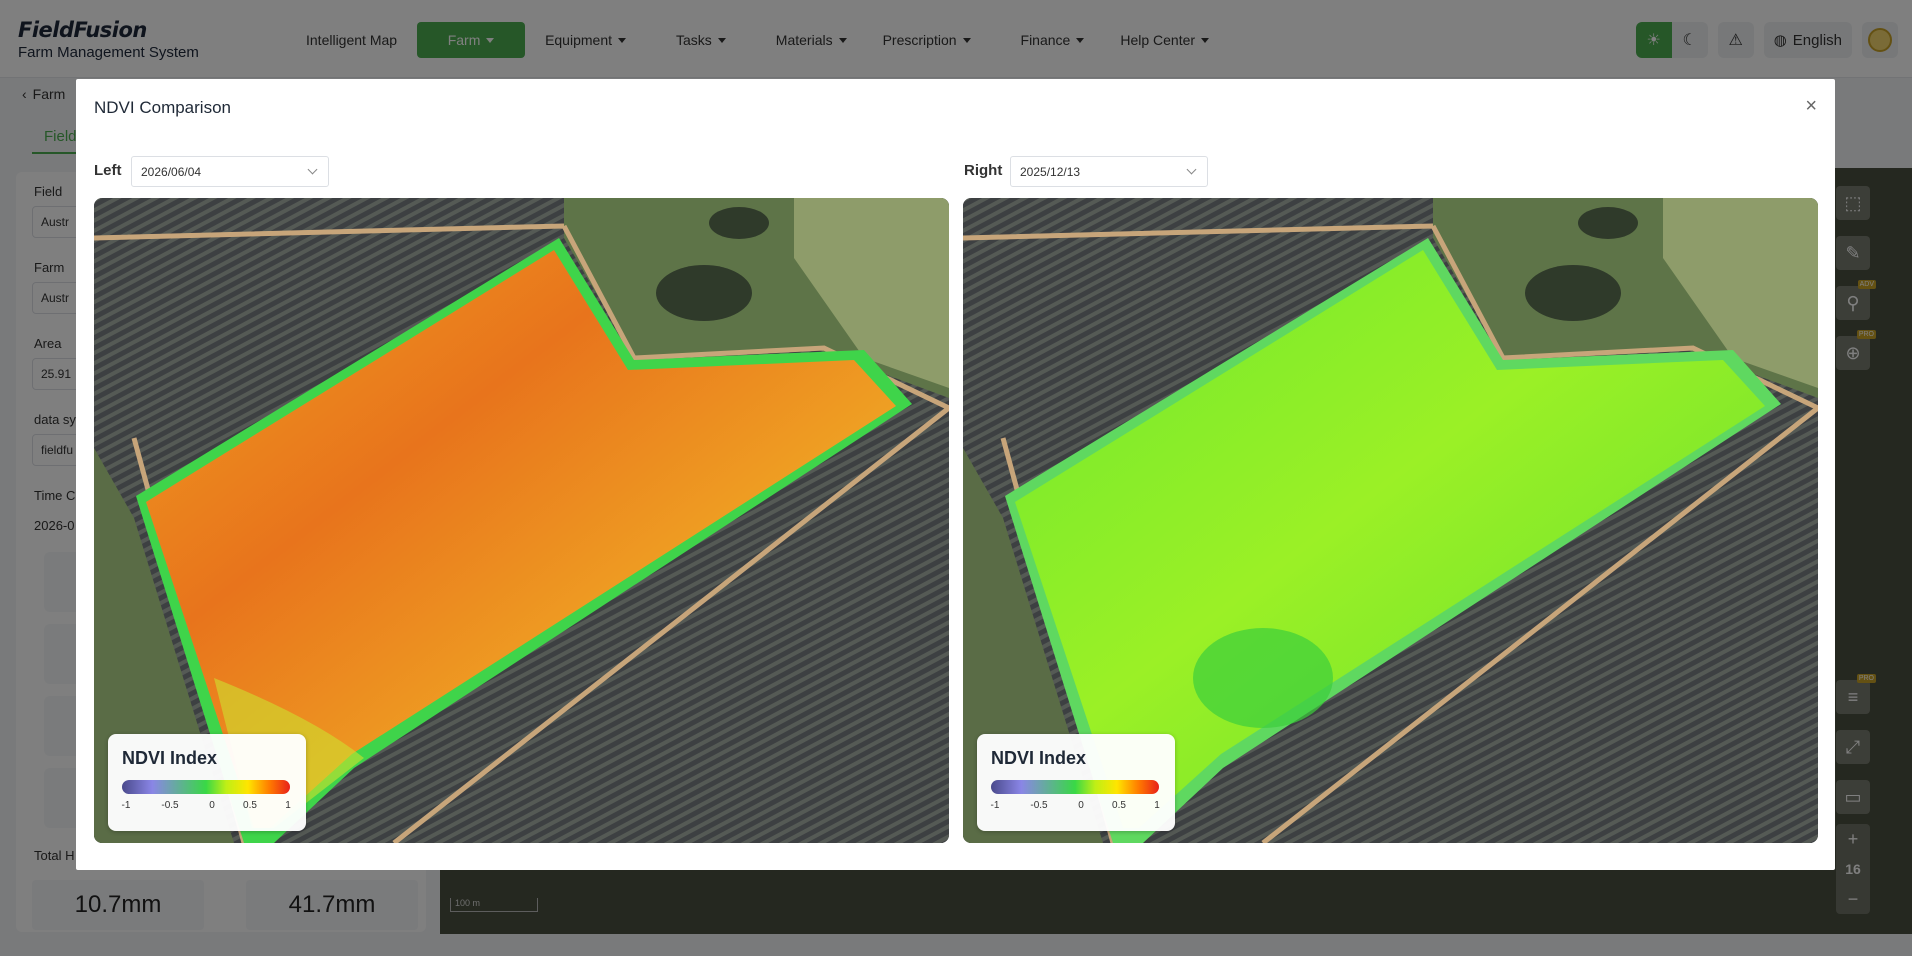  What do you see at coordinates (108, 170) in the screenshot?
I see `left-date-label: Left` at bounding box center [108, 170].